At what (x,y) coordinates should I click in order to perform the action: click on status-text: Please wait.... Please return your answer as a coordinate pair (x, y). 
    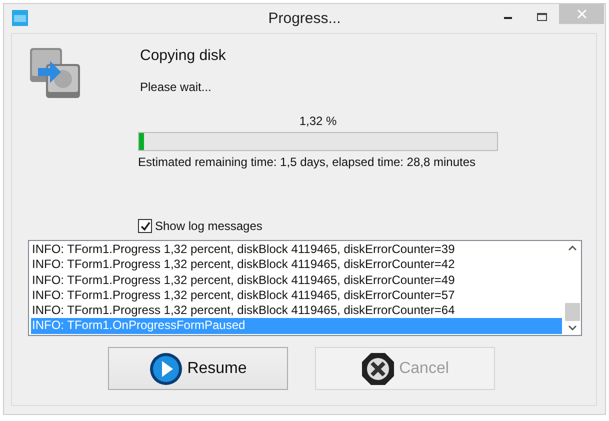
    Looking at the image, I should click on (176, 87).